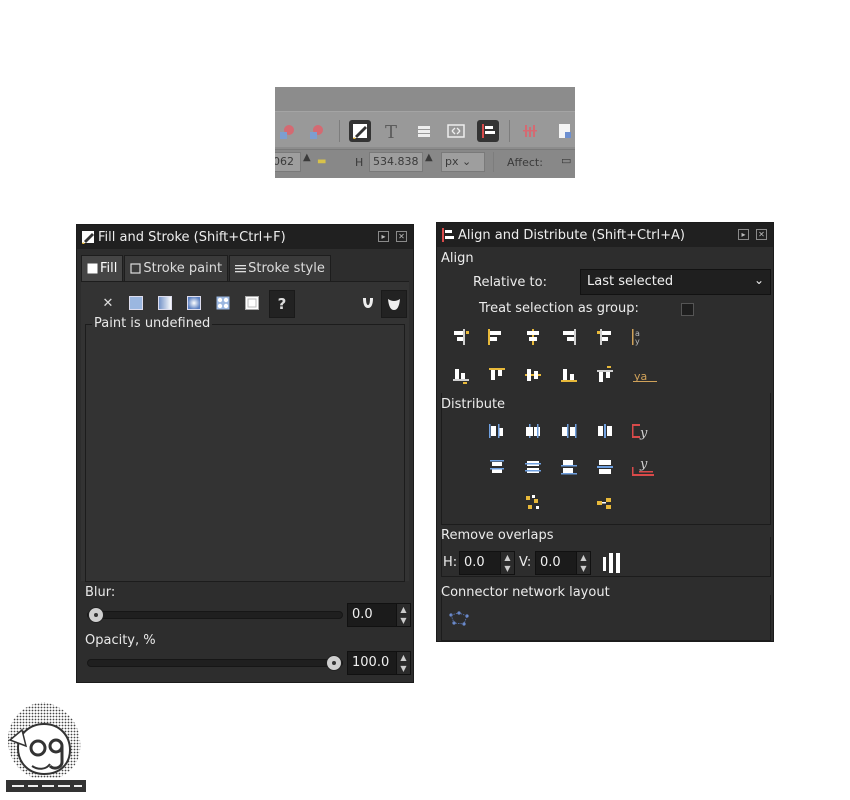 This screenshot has height=800, width=850. What do you see at coordinates (569, 467) in the screenshot?
I see `distribute-bottom-edges-icon` at bounding box center [569, 467].